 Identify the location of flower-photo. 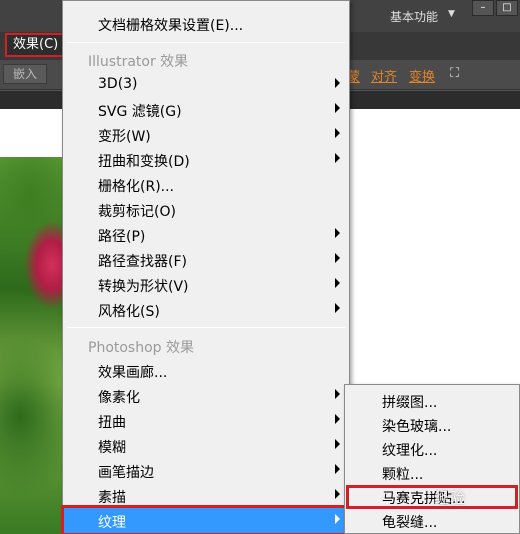
(35, 345).